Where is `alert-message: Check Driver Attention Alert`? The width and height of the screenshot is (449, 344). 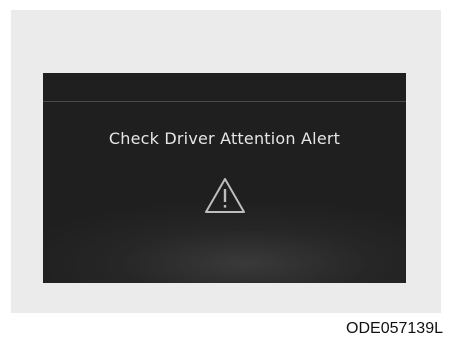
alert-message: Check Driver Attention Alert is located at coordinates (224, 138).